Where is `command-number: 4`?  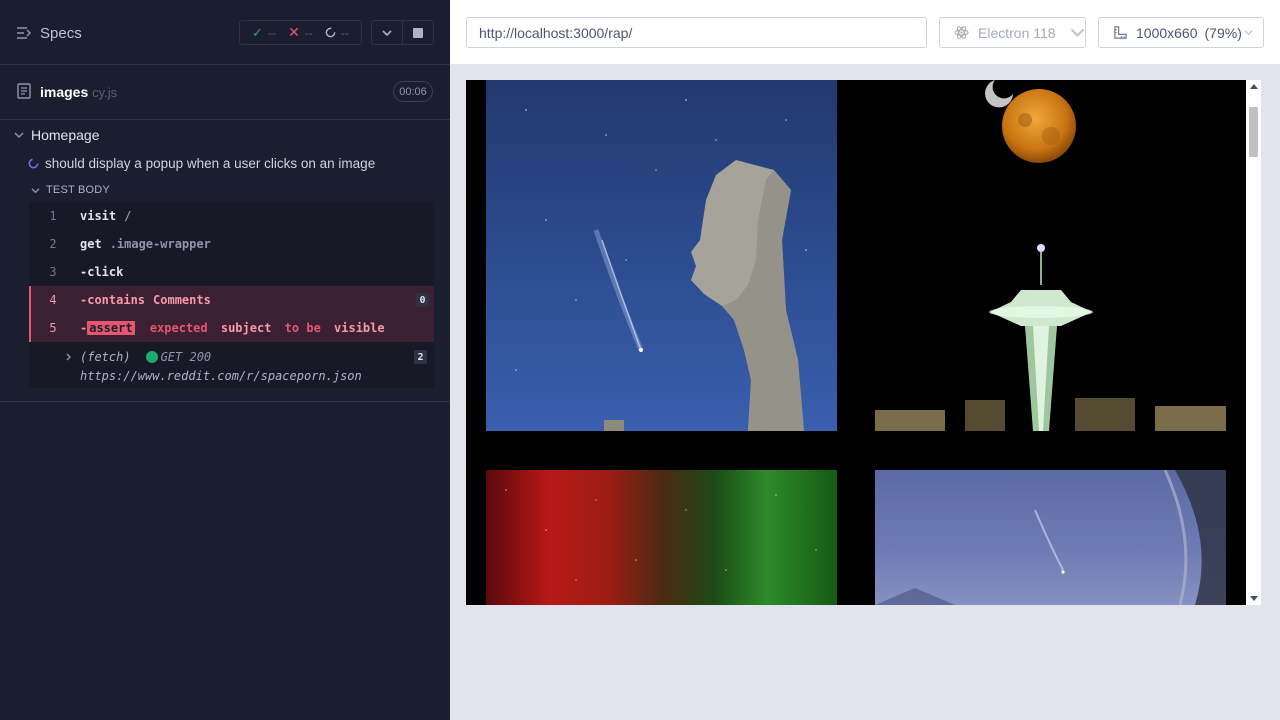
command-number: 4 is located at coordinates (53, 300).